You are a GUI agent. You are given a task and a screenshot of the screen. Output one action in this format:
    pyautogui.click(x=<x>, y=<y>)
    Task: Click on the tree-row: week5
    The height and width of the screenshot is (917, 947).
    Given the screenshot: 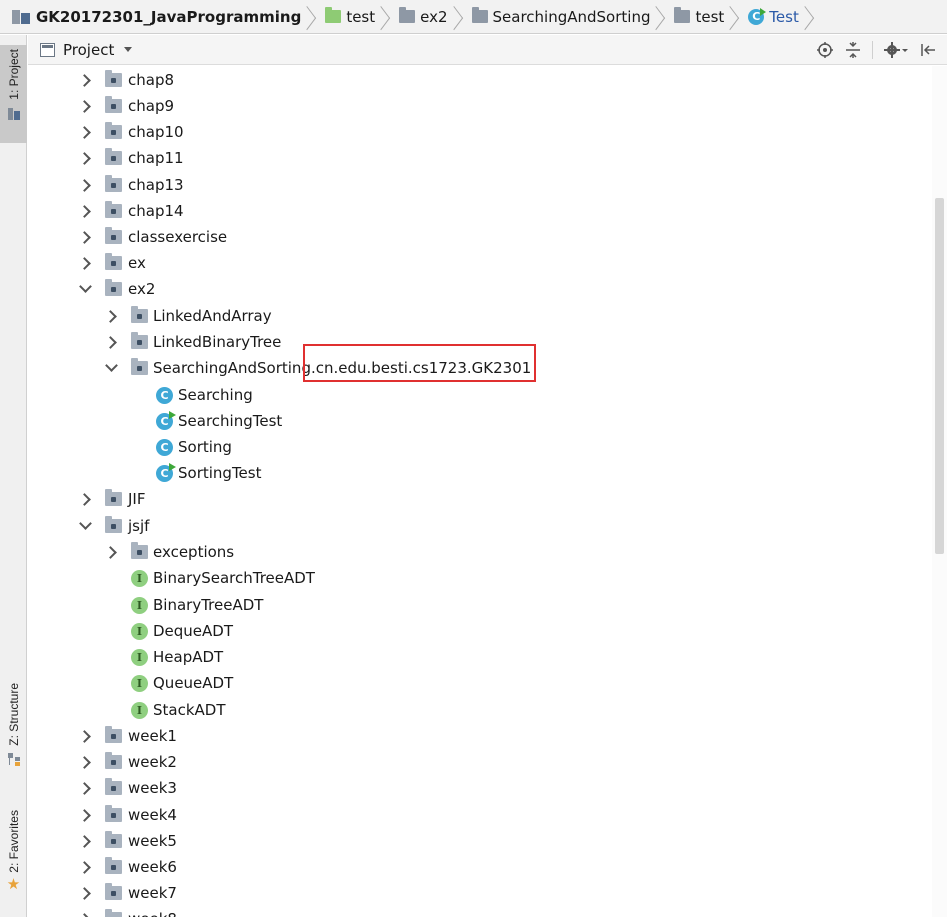 What is the action you would take?
    pyautogui.click(x=480, y=841)
    